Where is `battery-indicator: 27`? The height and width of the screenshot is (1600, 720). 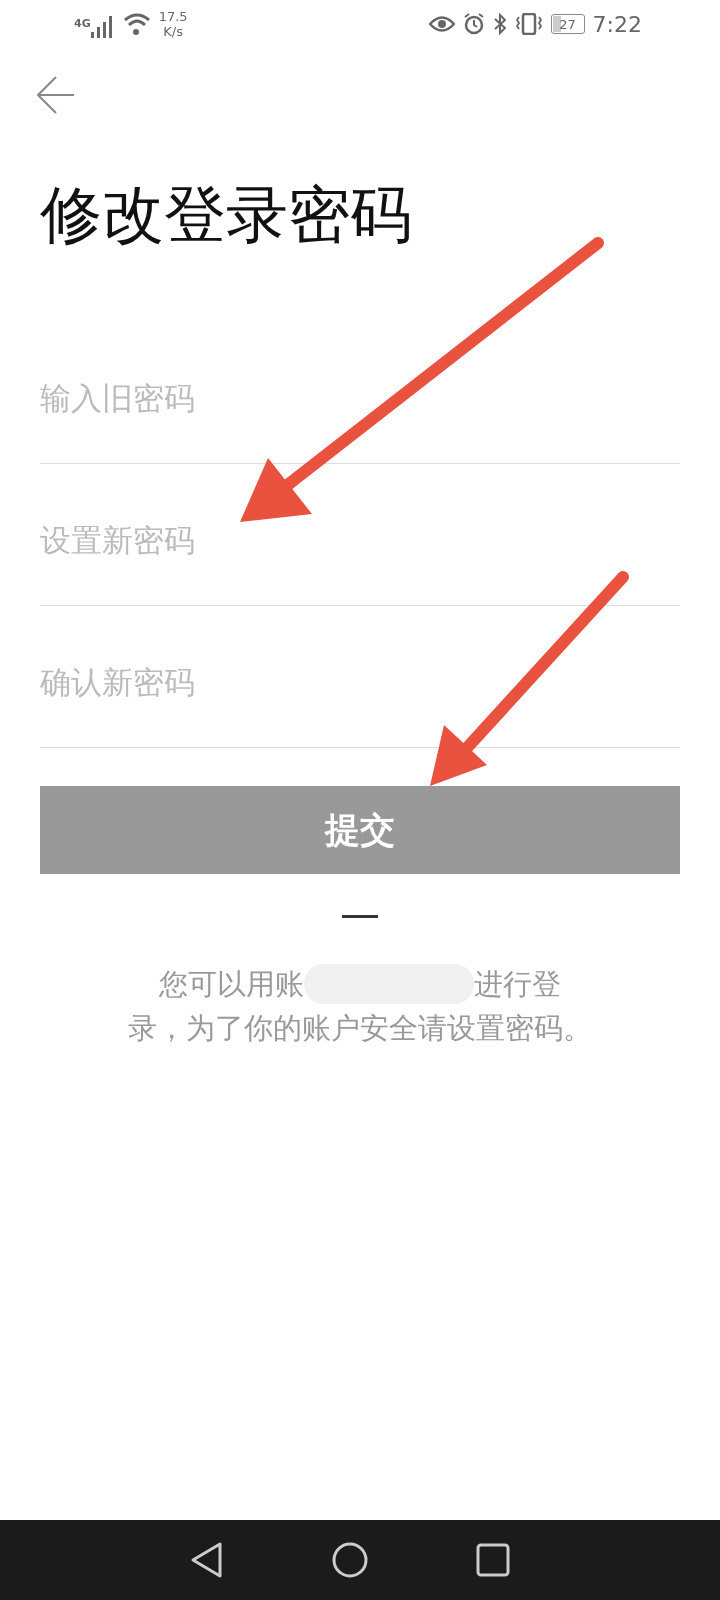 battery-indicator: 27 is located at coordinates (567, 24).